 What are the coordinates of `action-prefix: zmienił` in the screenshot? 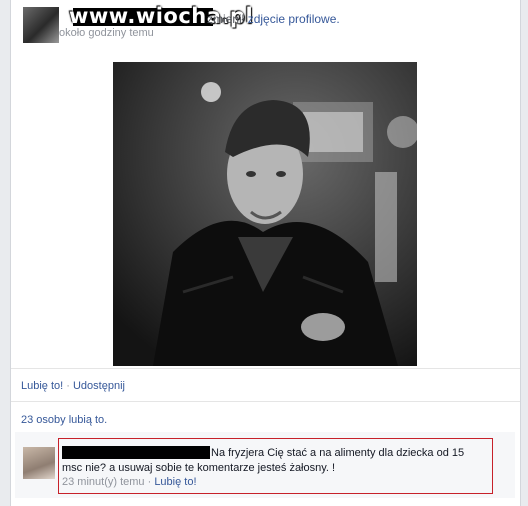 It's located at (227, 19).